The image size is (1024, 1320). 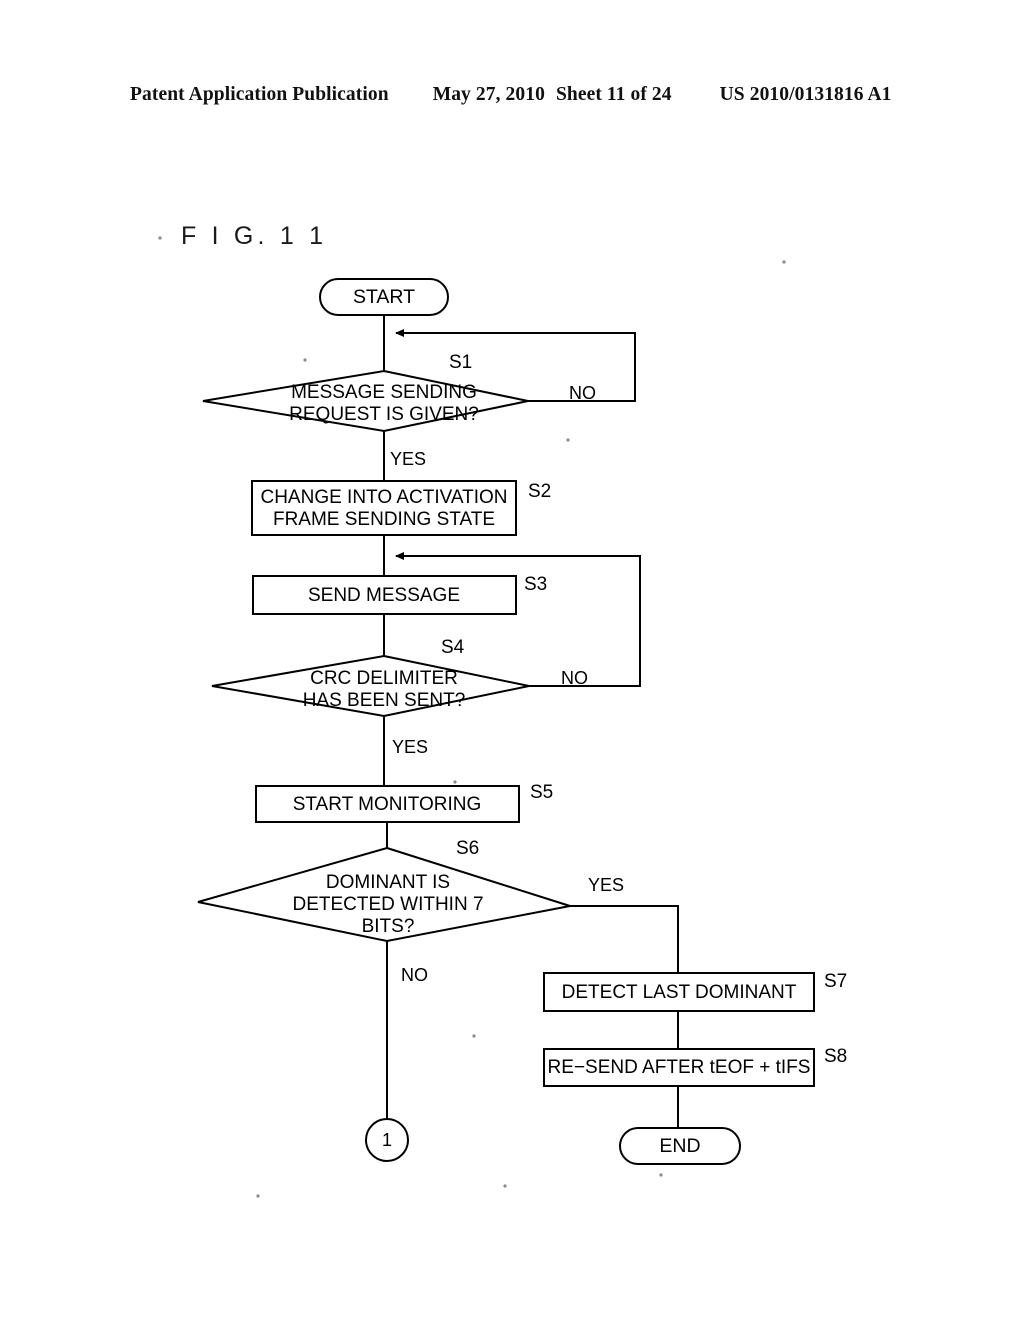 I want to click on s4-branch-no: NO, so click(x=574, y=678).